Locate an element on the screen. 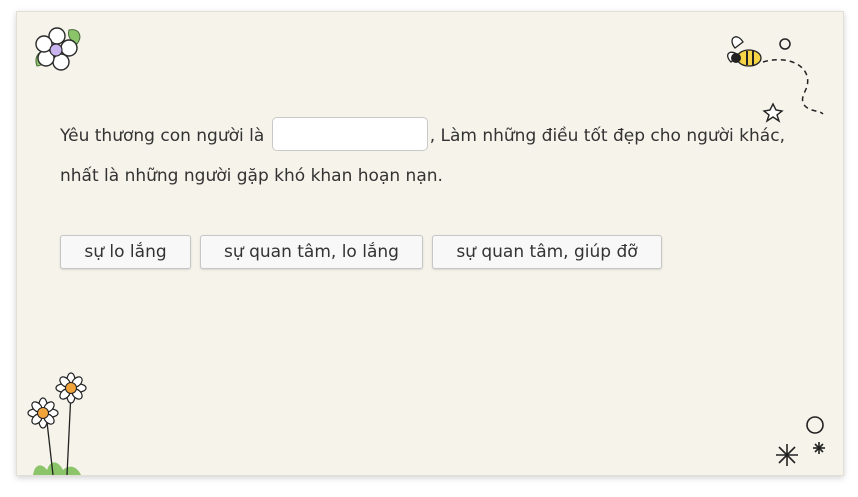  bee-icon is located at coordinates (775, 79).